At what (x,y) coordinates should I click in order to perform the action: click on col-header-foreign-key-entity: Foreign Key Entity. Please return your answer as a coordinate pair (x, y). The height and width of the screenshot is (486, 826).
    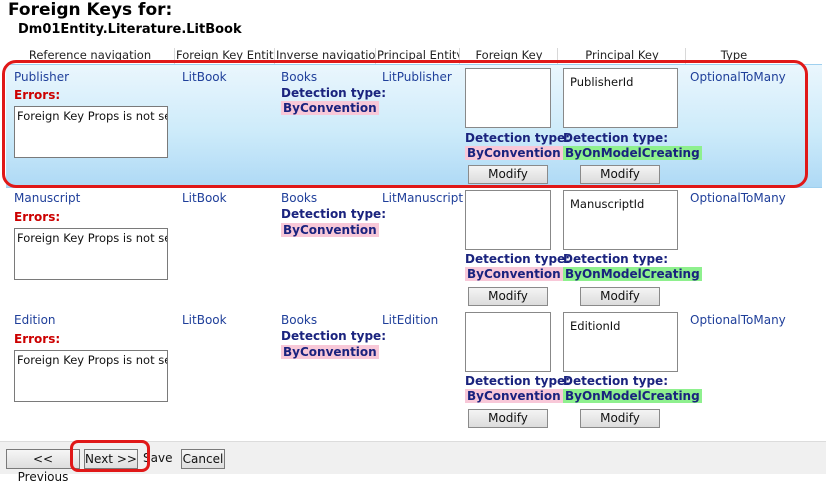
    Looking at the image, I should click on (225, 56).